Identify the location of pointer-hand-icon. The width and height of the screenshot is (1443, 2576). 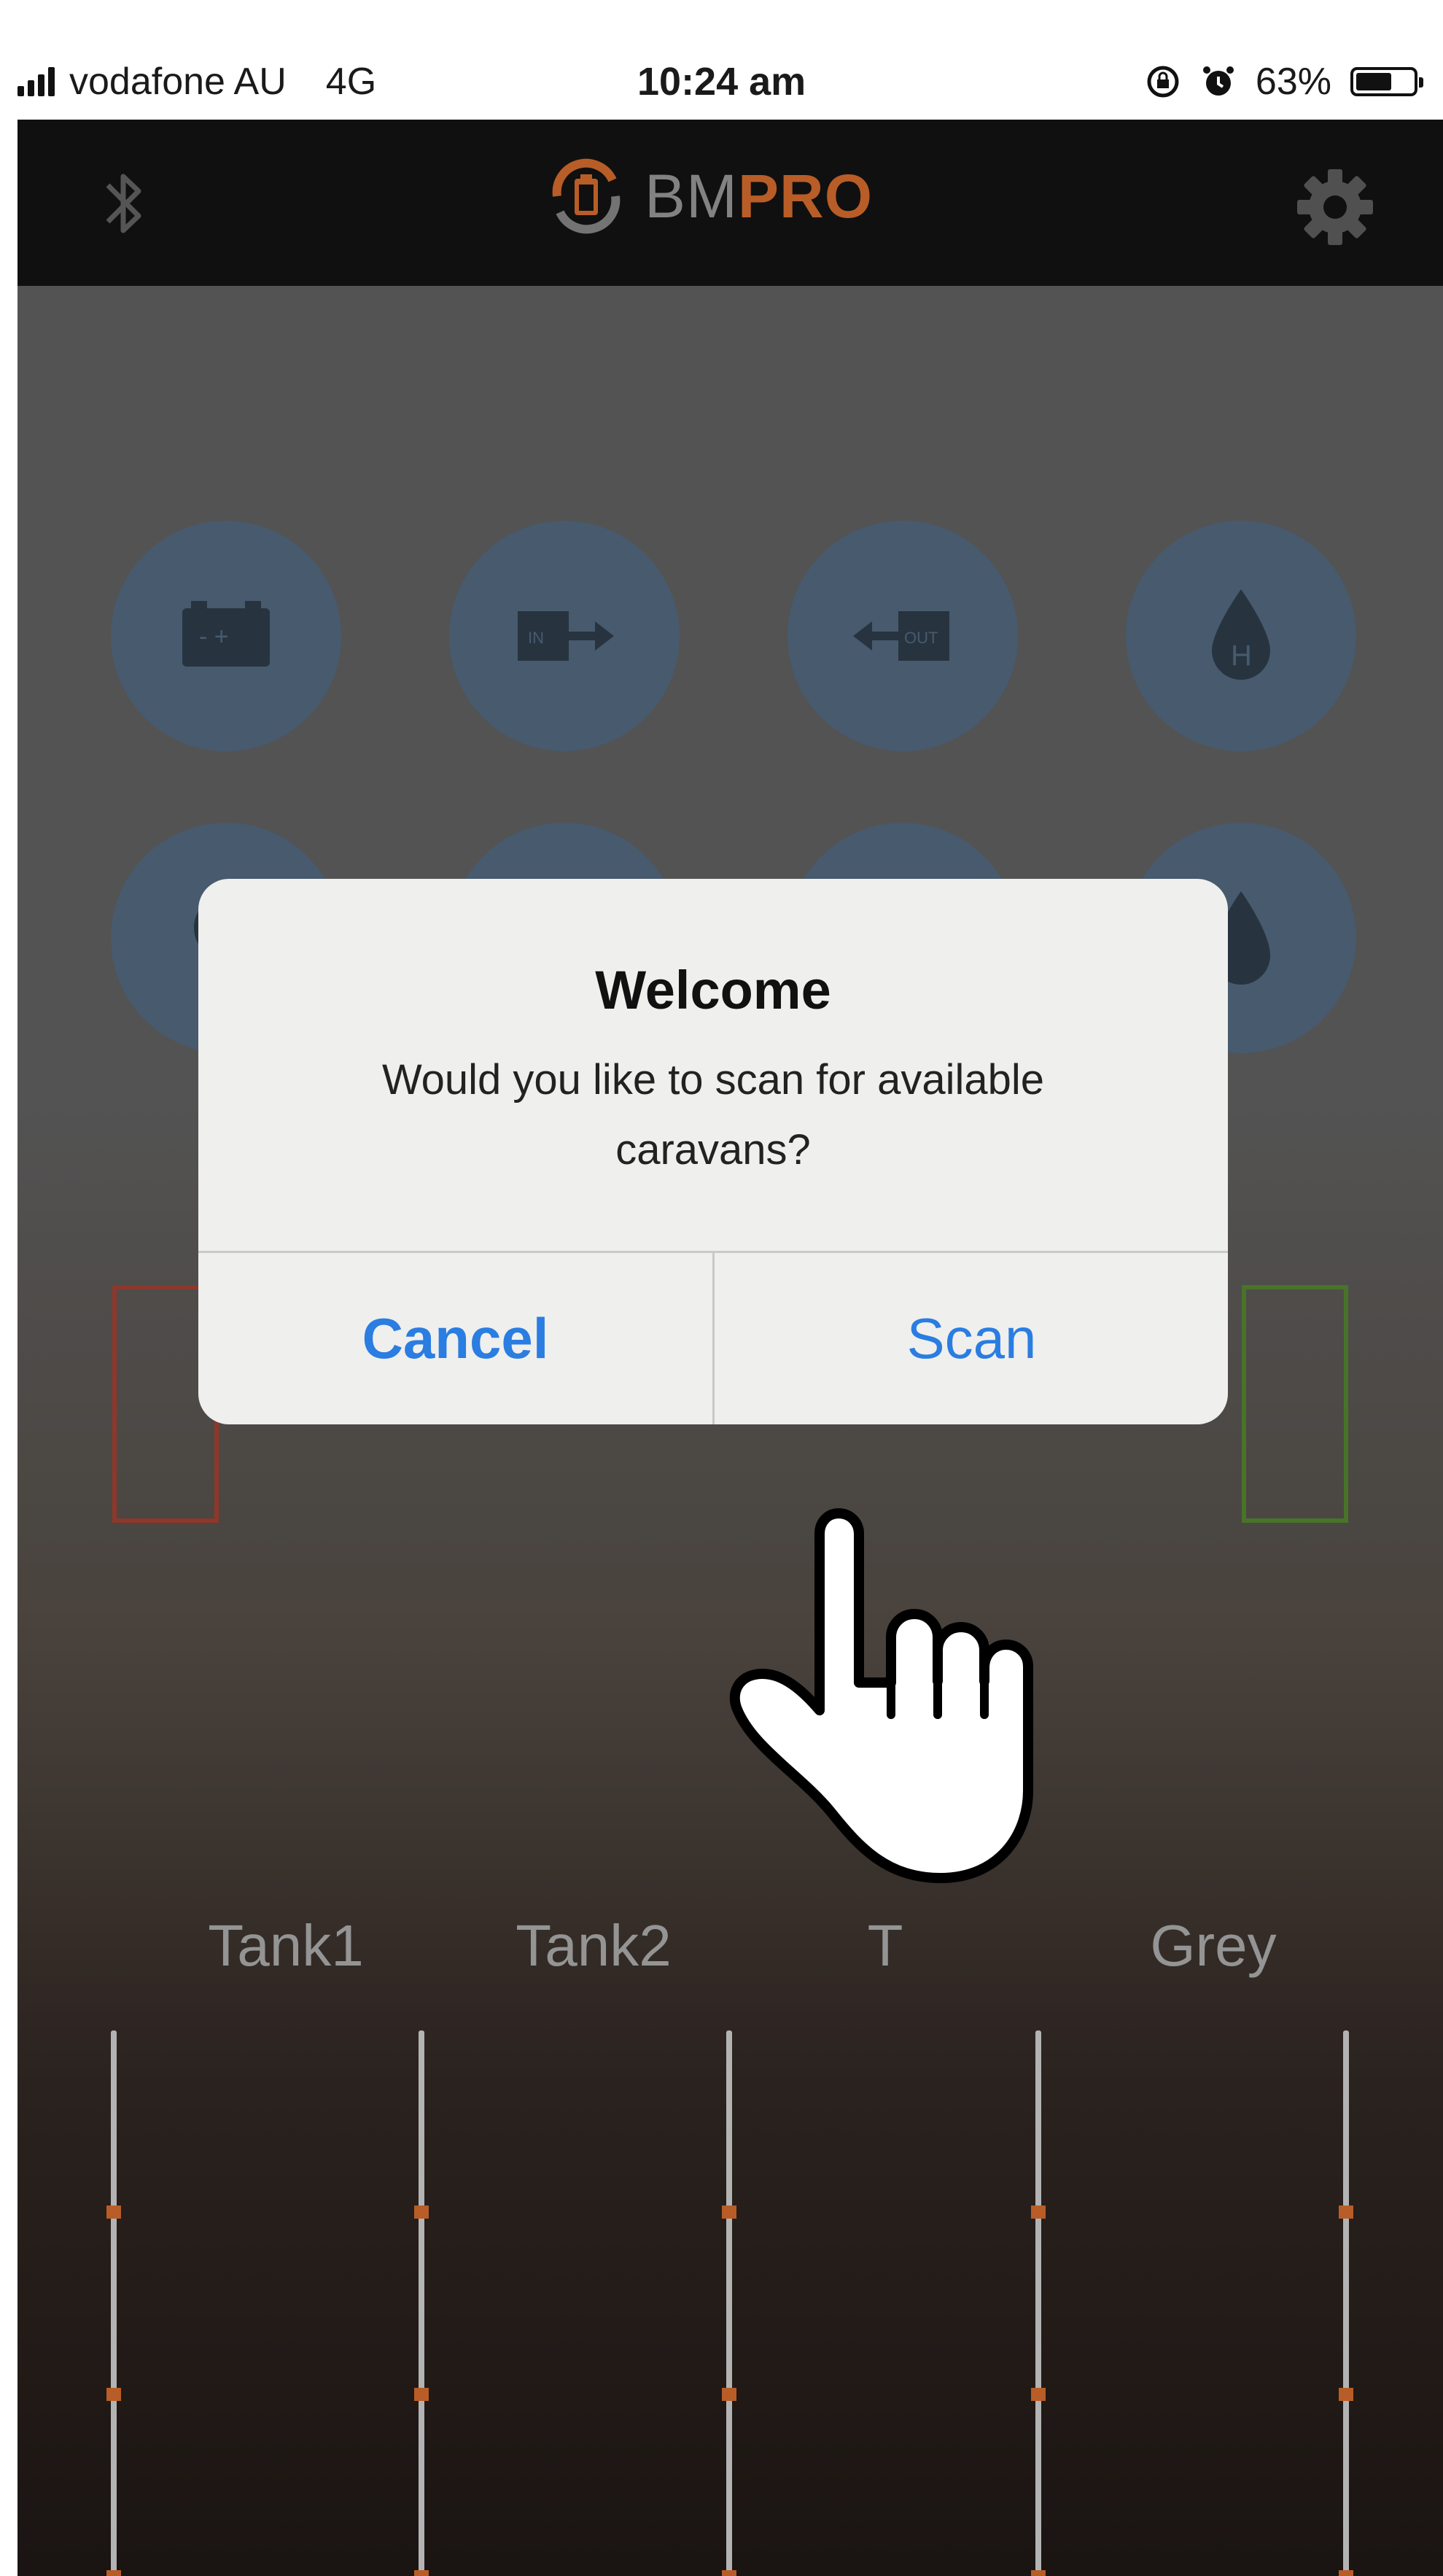
(881, 1695).